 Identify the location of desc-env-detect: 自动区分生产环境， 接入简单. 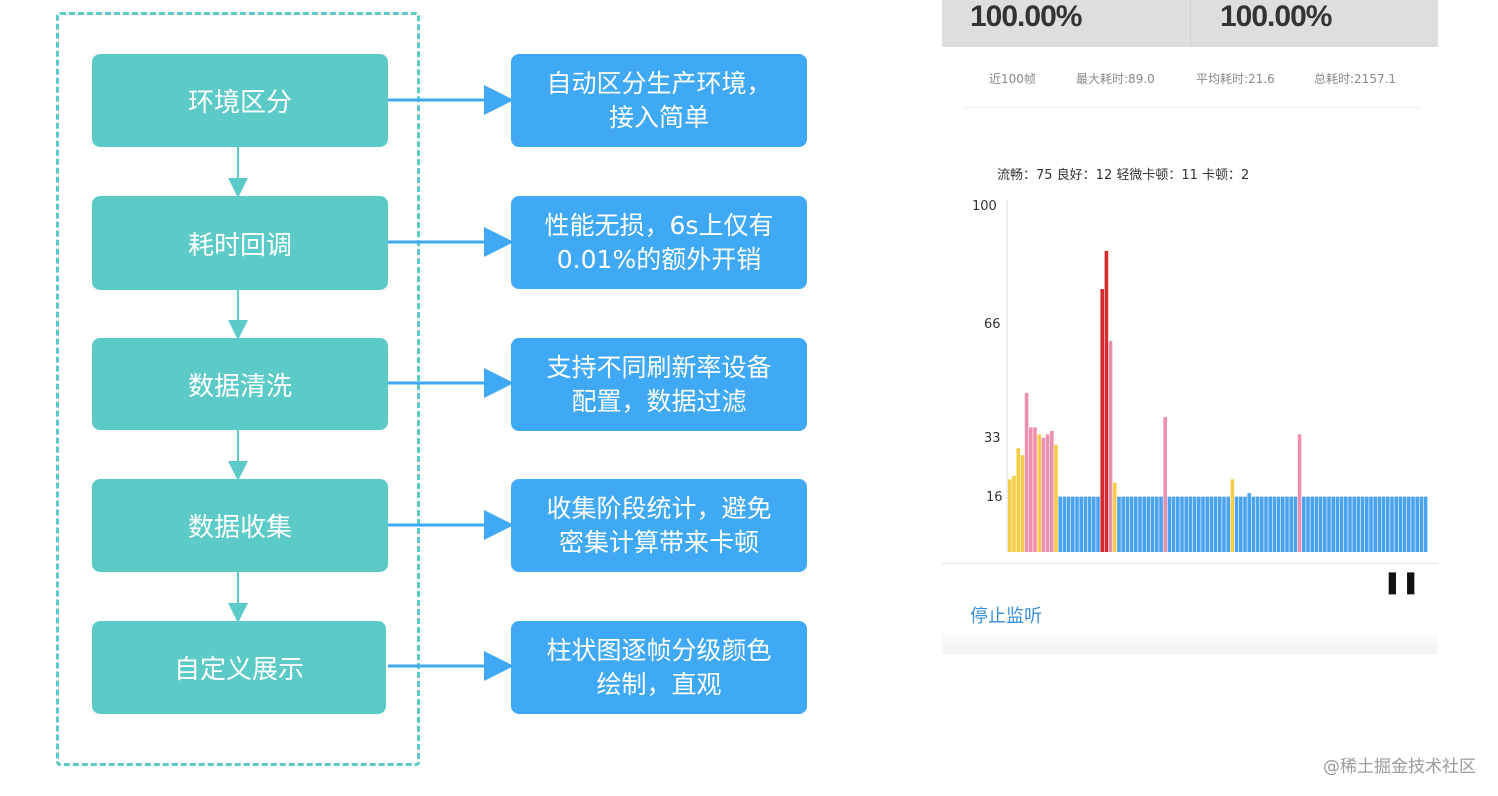
(659, 100).